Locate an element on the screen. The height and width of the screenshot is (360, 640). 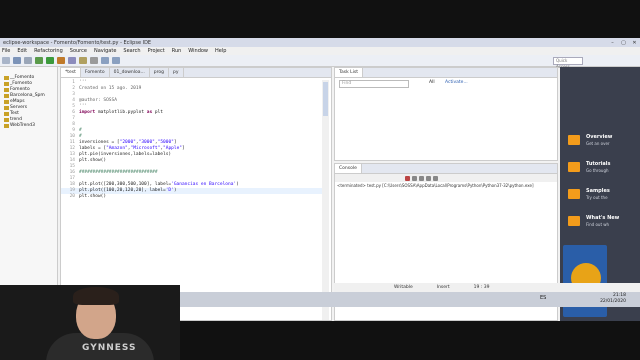
menu-navigate: Navigate is located at coordinates (105, 51).